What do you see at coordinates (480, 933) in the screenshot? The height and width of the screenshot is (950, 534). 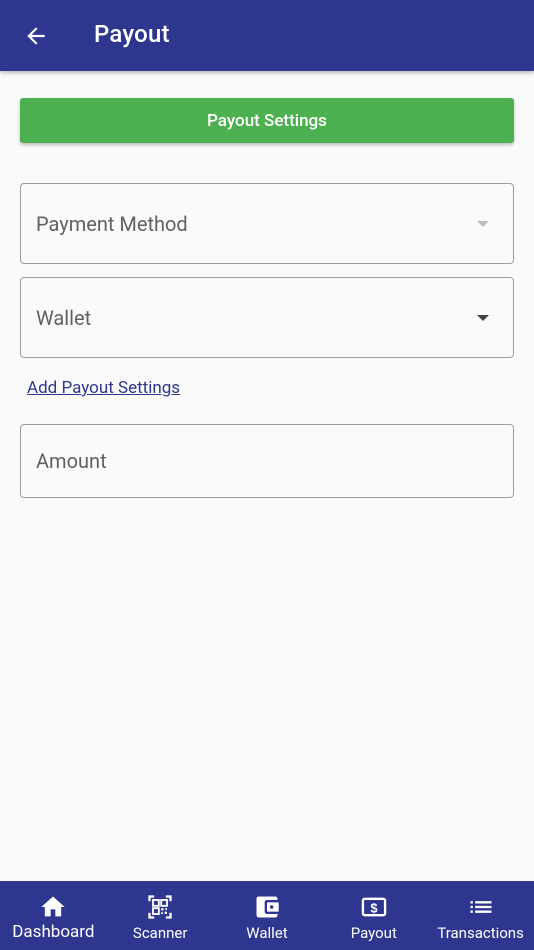 I see `nav-label: Transactions` at bounding box center [480, 933].